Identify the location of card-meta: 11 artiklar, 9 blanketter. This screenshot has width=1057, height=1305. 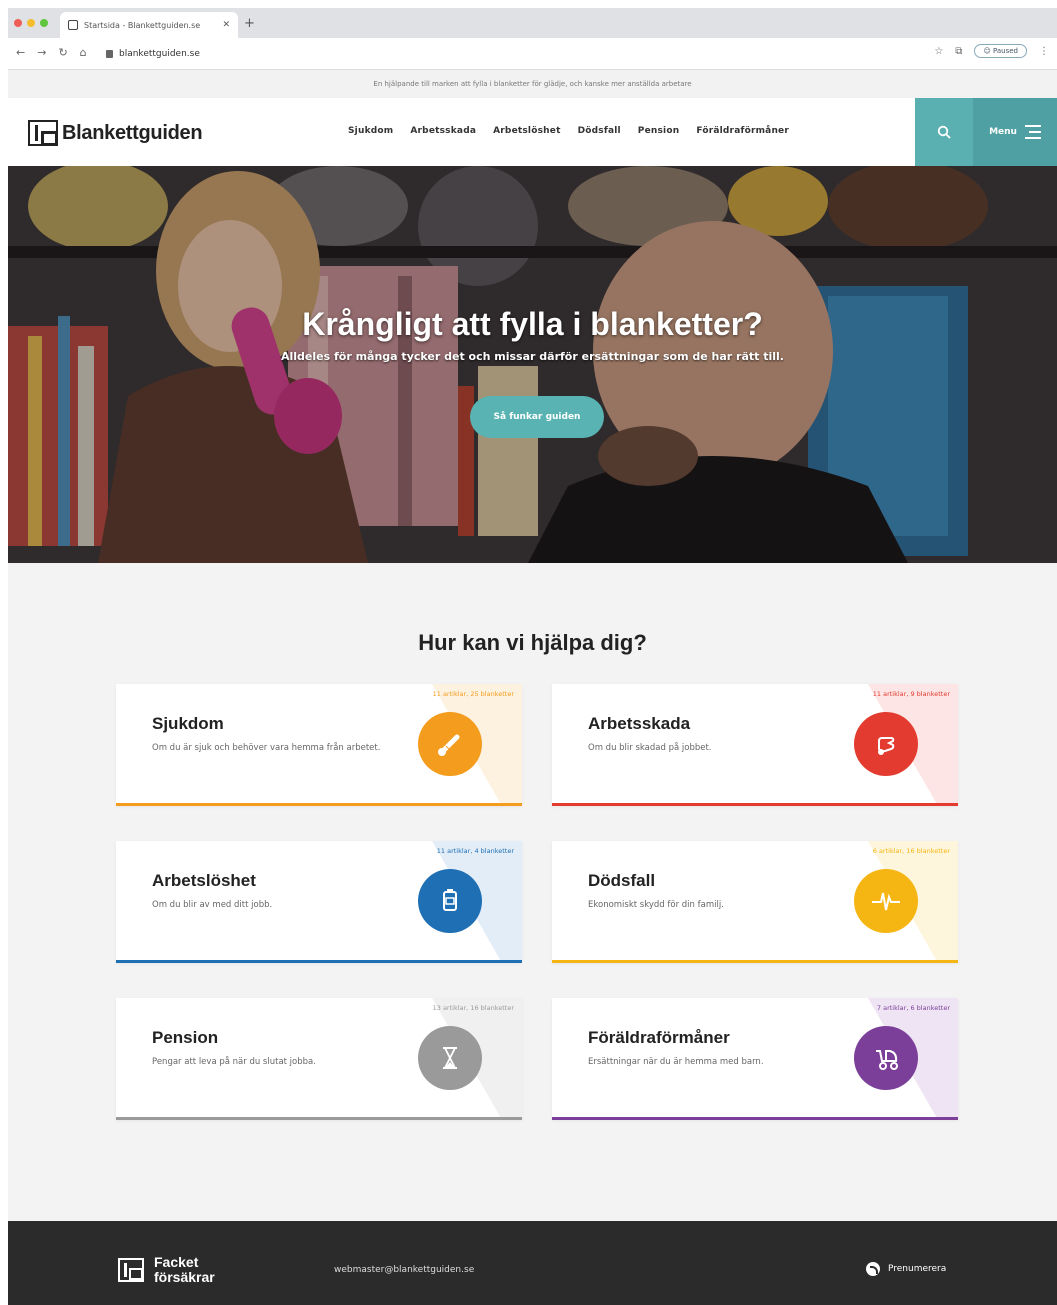
(911, 694).